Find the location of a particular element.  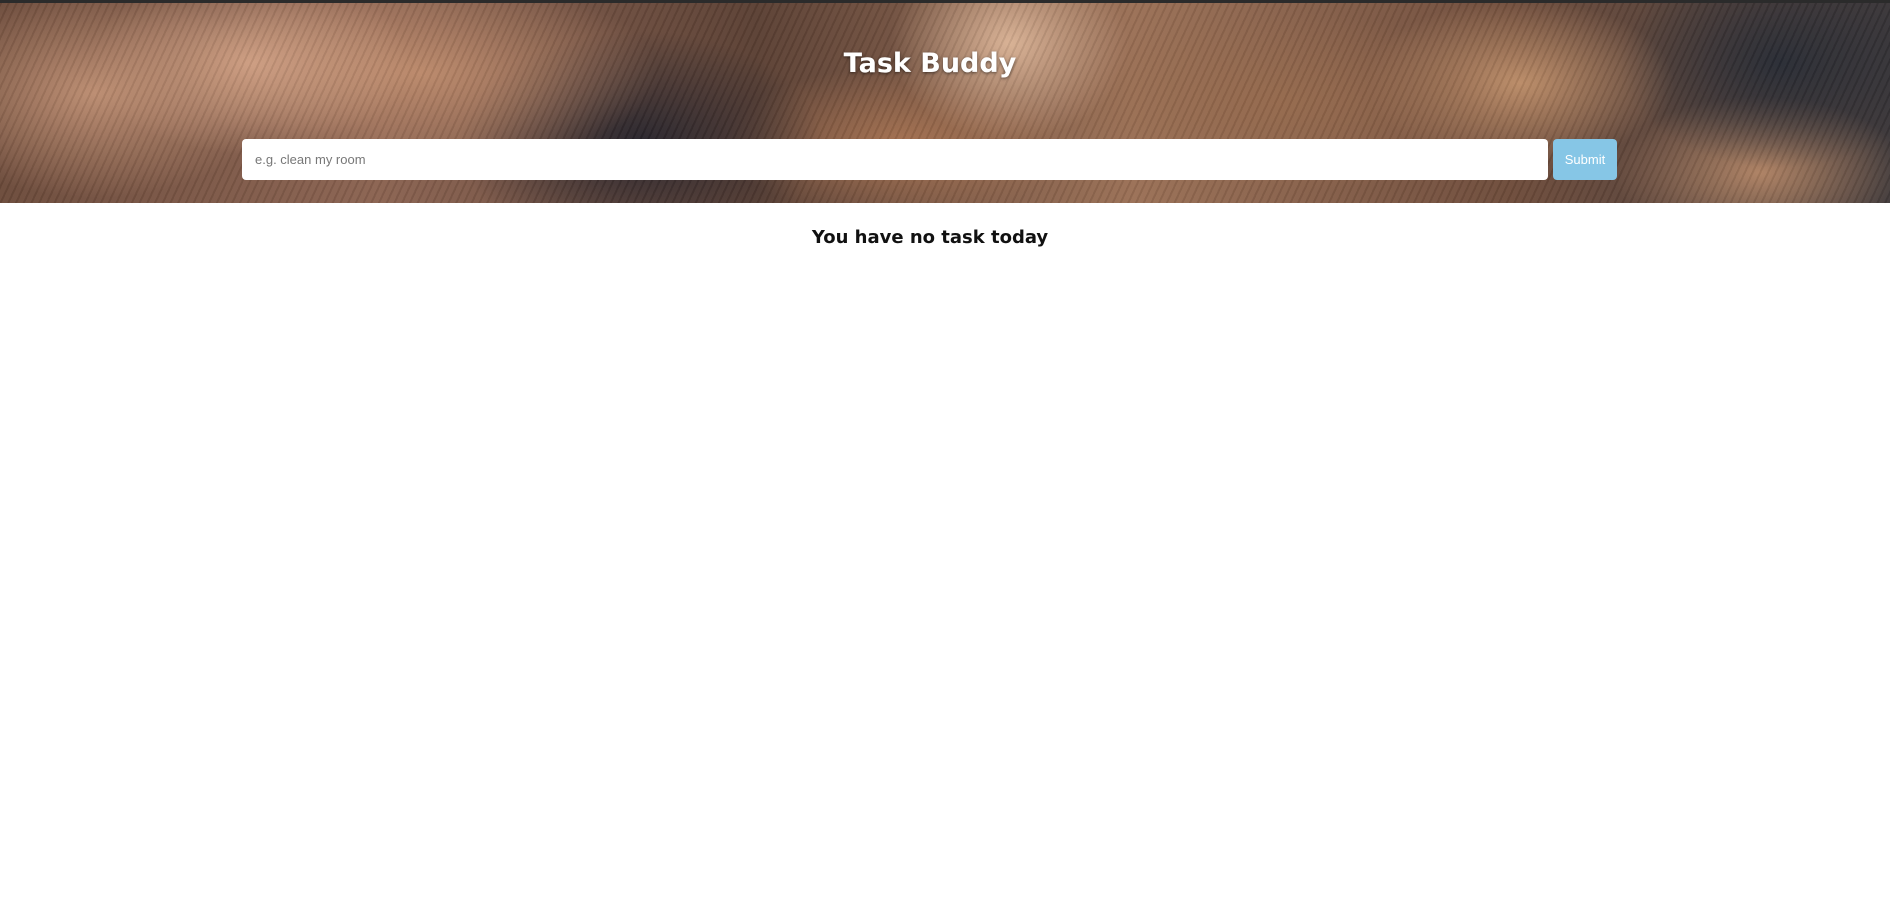

app-title: Task Buddy is located at coordinates (930, 63).